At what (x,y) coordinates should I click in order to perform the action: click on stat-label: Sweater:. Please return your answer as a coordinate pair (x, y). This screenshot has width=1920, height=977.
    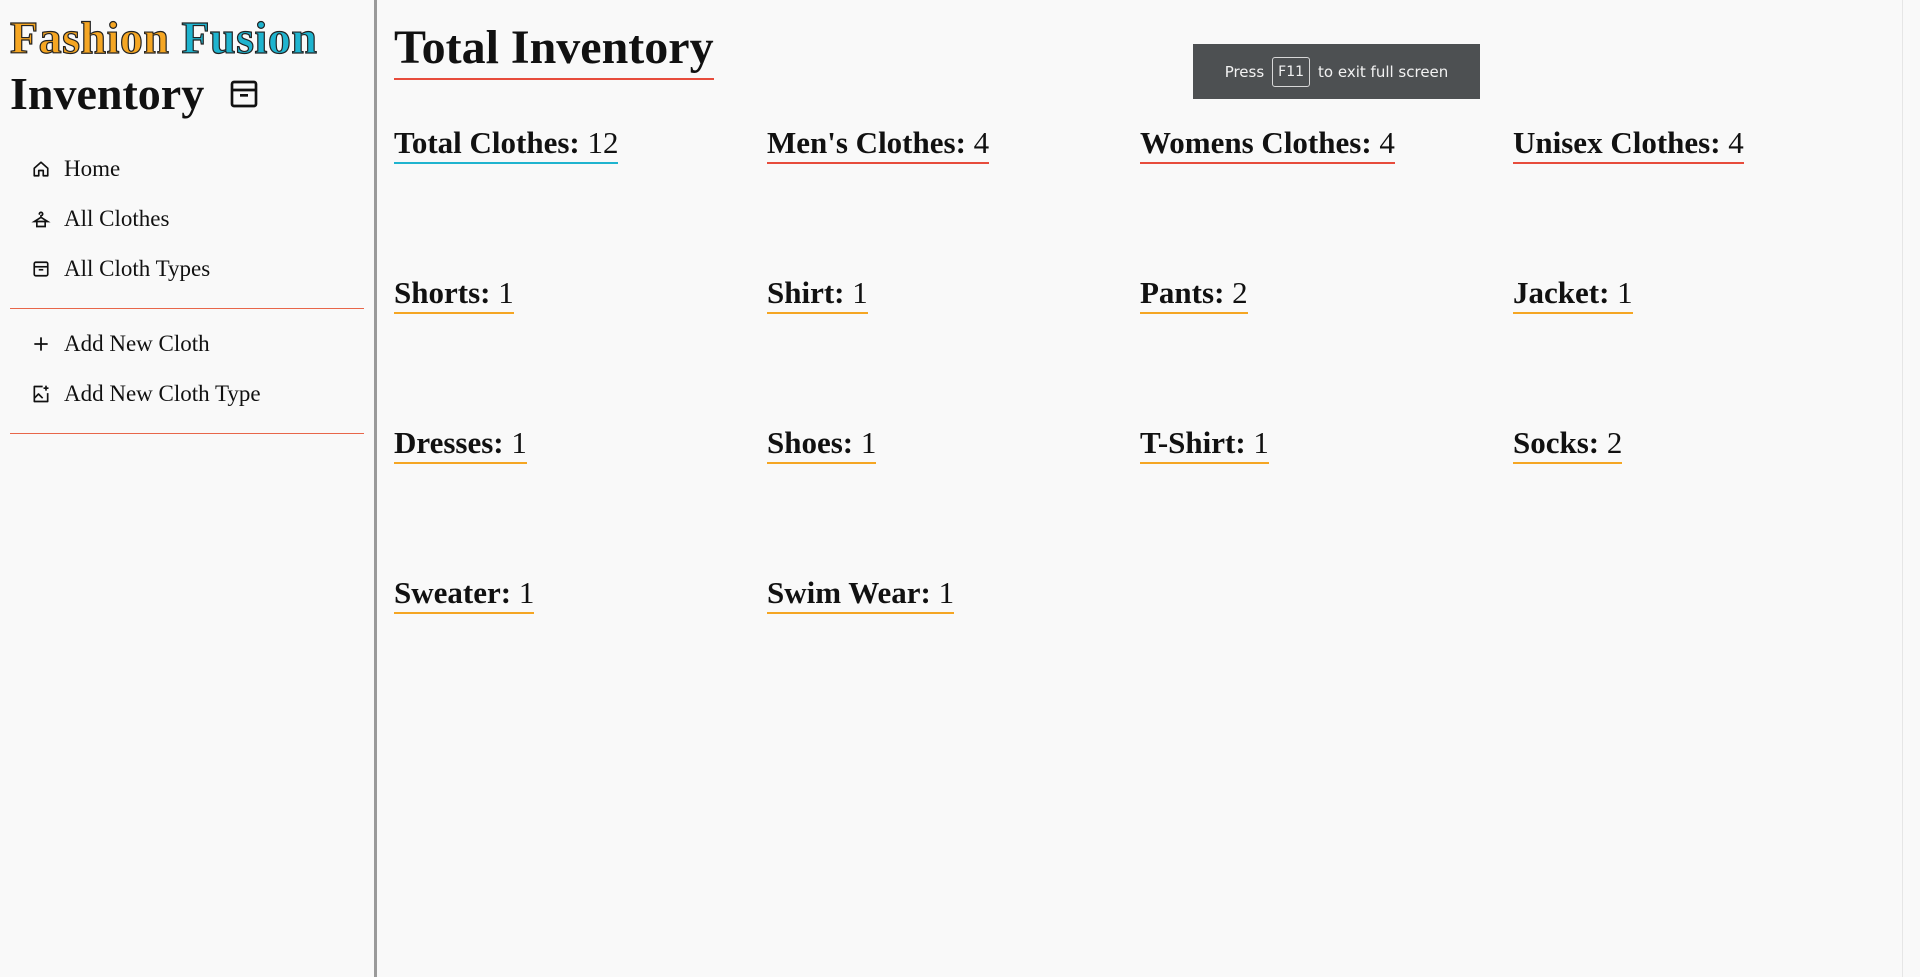
    Looking at the image, I should click on (453, 592).